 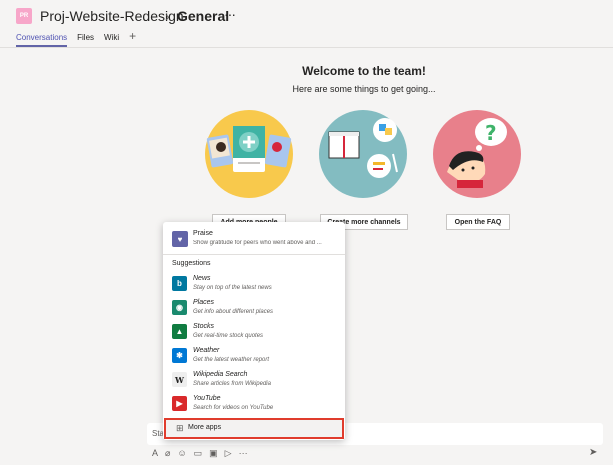 I want to click on app-description: Stay on top of the latest news, so click(x=232, y=288).